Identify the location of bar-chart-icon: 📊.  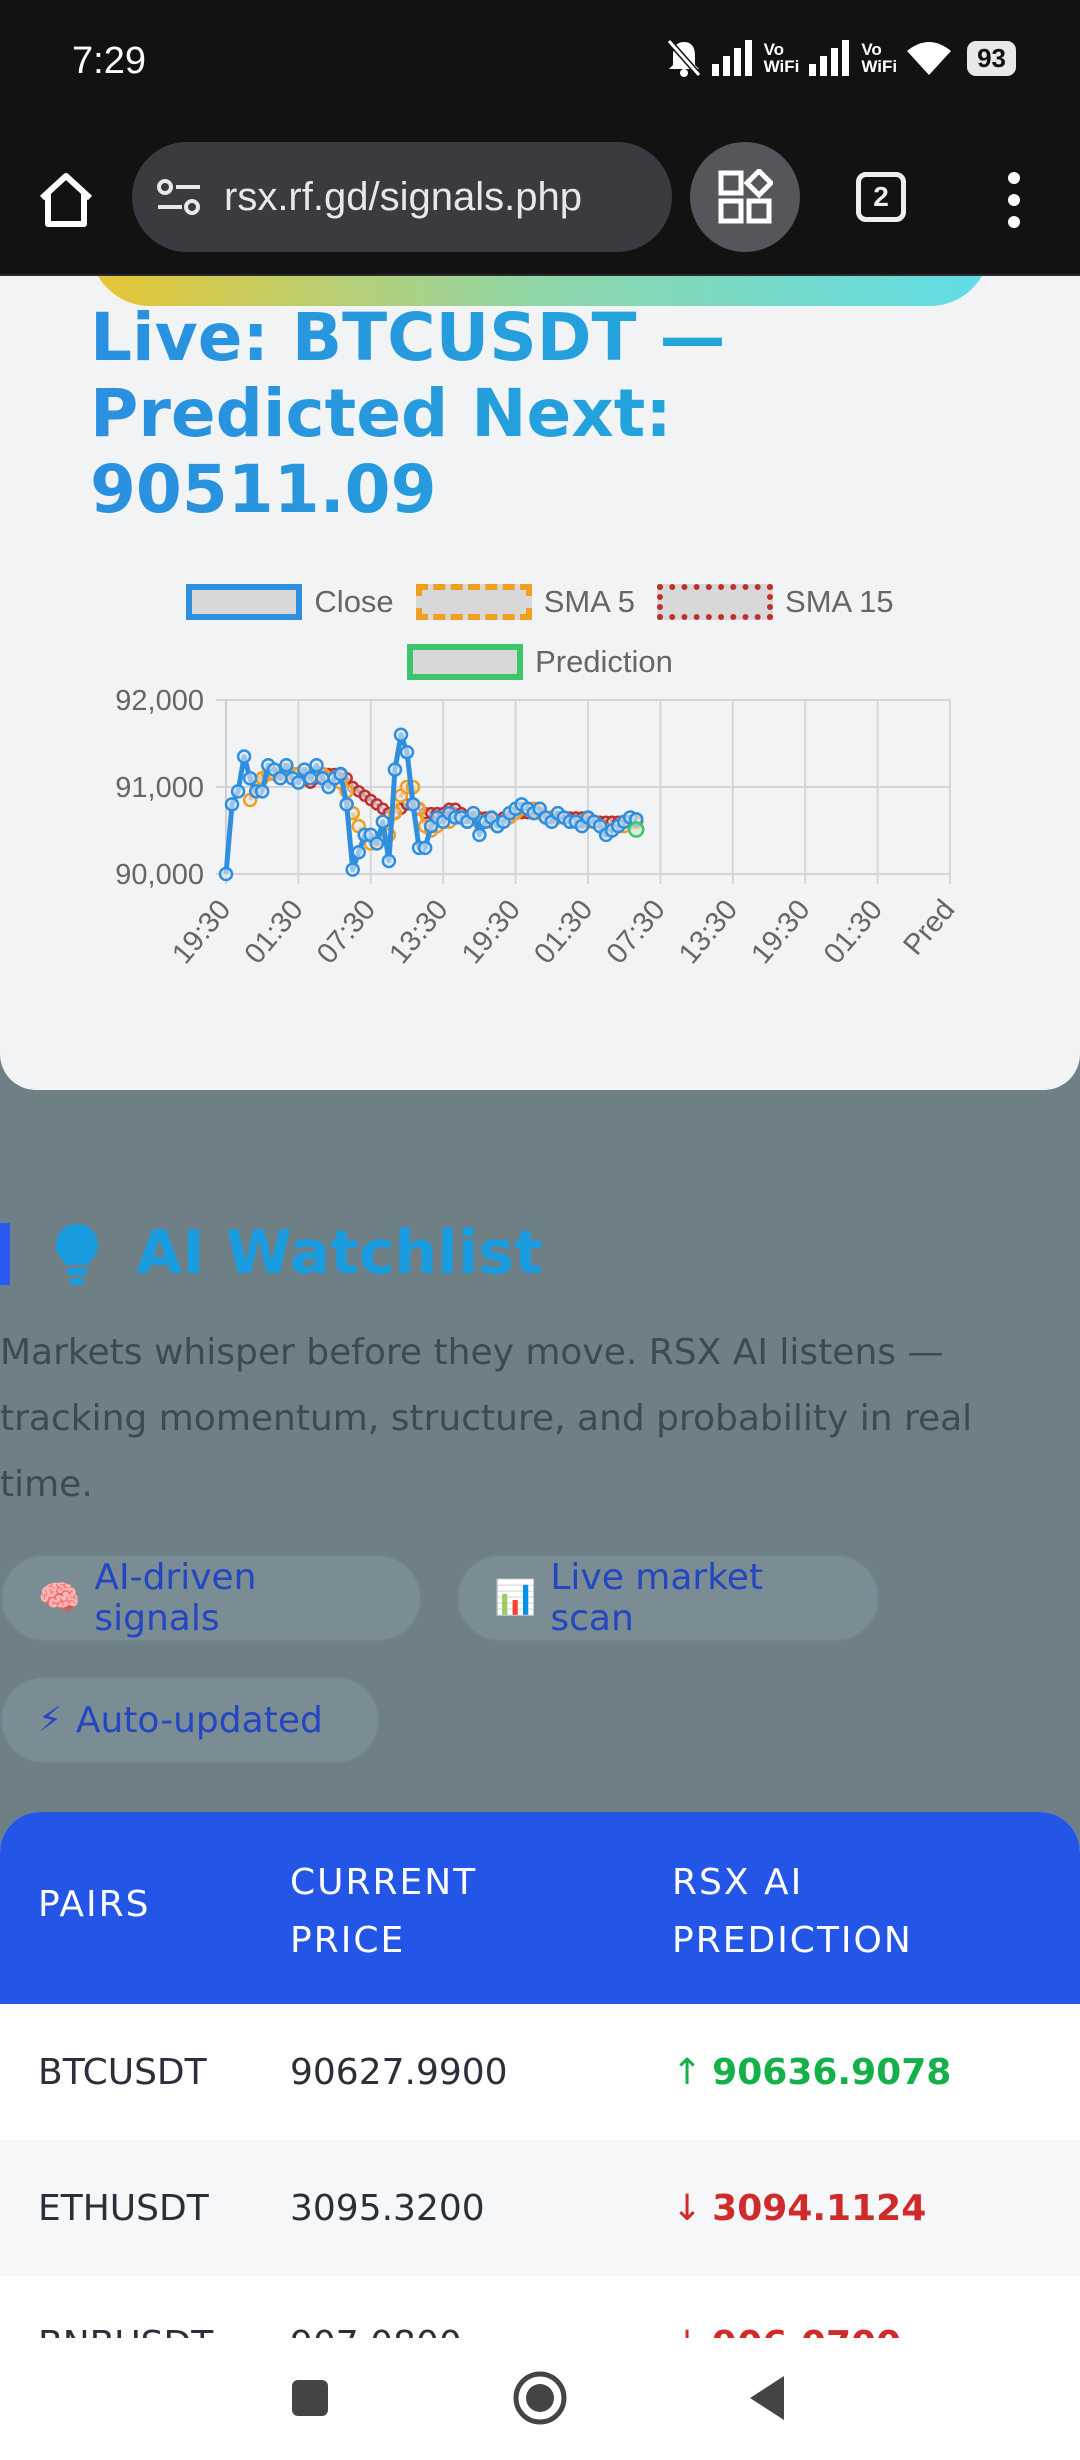
(515, 1598).